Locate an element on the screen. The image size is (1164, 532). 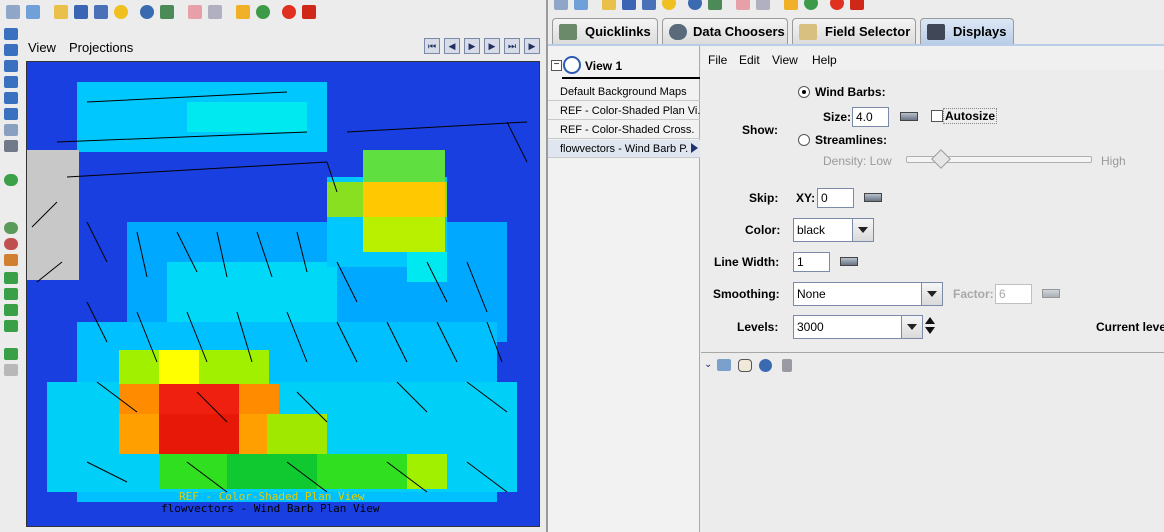
chevron-down-icon: ⌄ is located at coordinates (708, 364).